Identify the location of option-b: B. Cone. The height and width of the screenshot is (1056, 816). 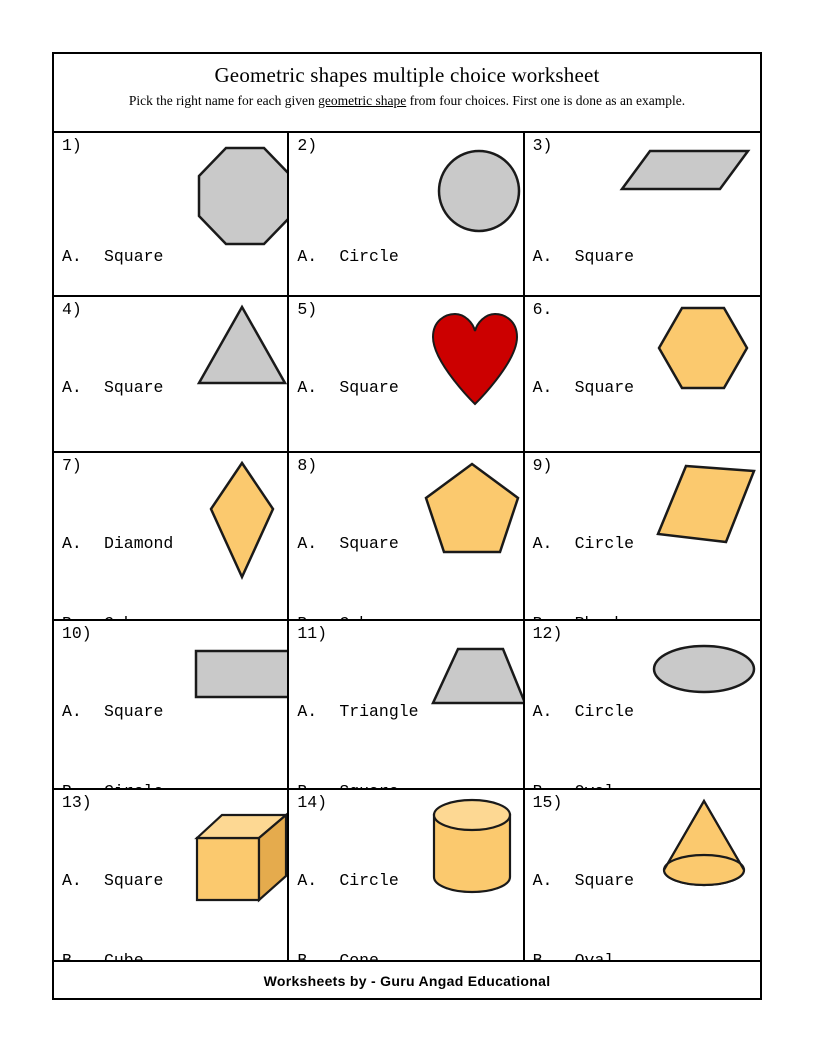
(357, 954).